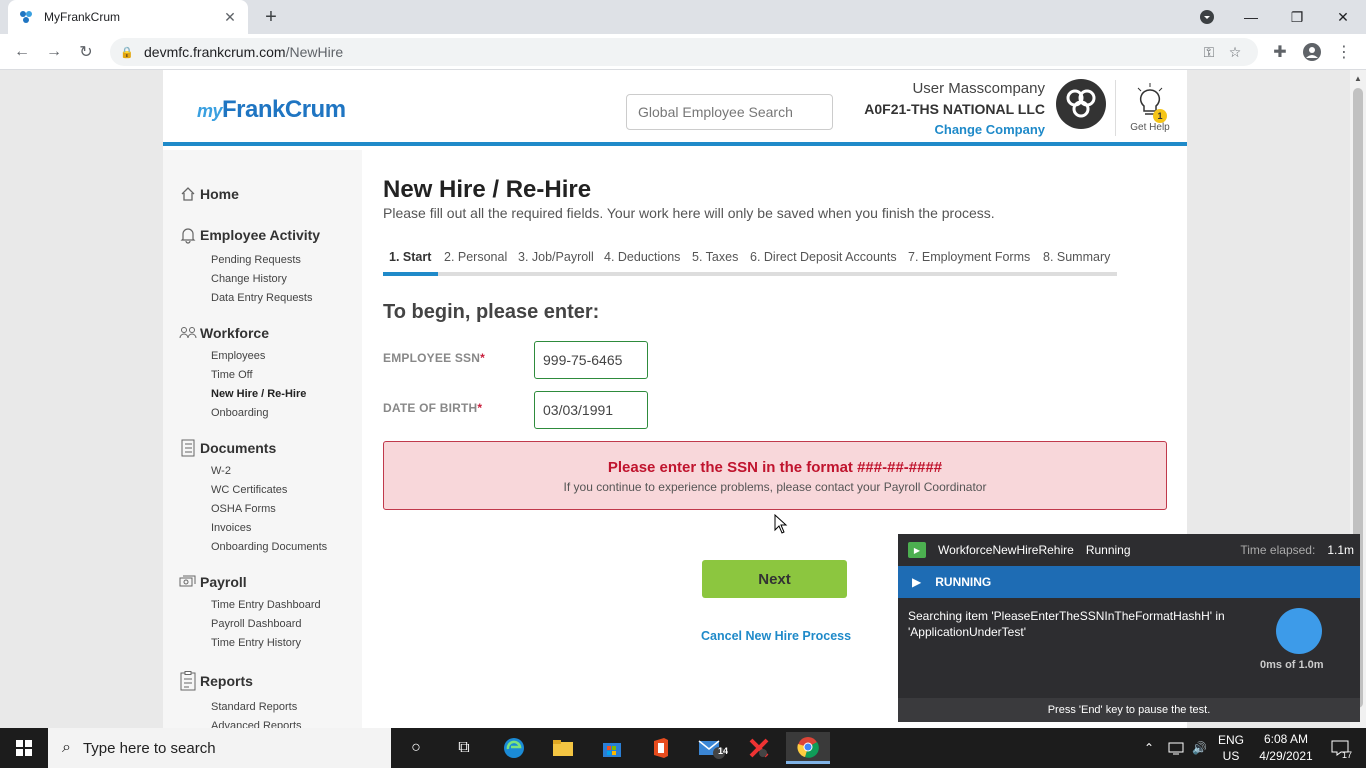 The width and height of the screenshot is (1366, 768). Describe the element at coordinates (212, 582) in the screenshot. I see `sidebar-section-payroll: Payroll` at that location.